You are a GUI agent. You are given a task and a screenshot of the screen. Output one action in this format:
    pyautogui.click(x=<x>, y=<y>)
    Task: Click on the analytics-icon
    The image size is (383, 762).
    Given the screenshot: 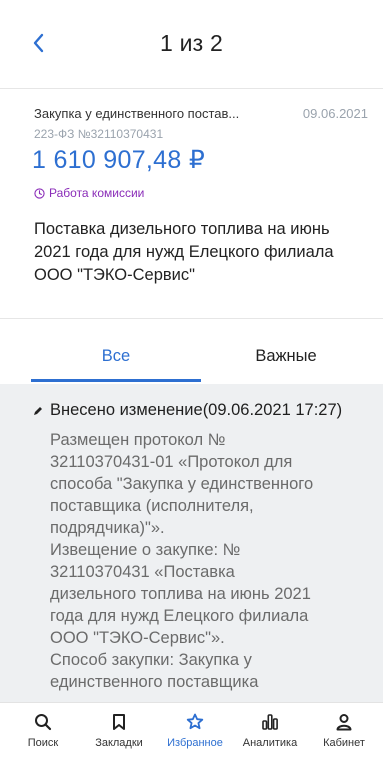 What is the action you would take?
    pyautogui.click(x=270, y=722)
    